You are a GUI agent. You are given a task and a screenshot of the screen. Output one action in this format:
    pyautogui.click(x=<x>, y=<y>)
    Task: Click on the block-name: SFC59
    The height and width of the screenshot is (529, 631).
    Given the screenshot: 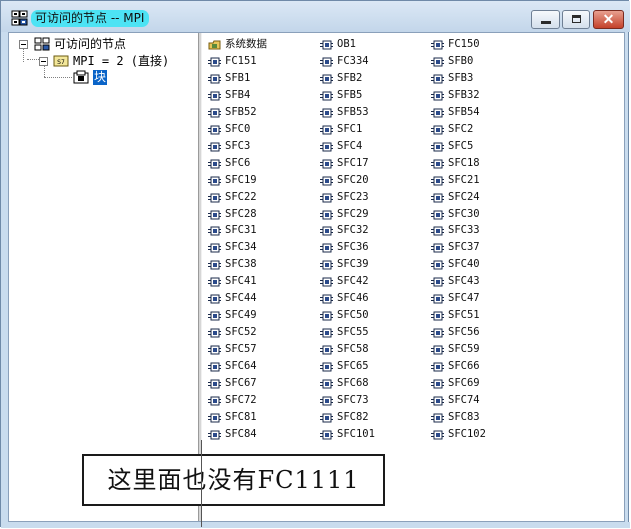 What is the action you would take?
    pyautogui.click(x=464, y=349)
    